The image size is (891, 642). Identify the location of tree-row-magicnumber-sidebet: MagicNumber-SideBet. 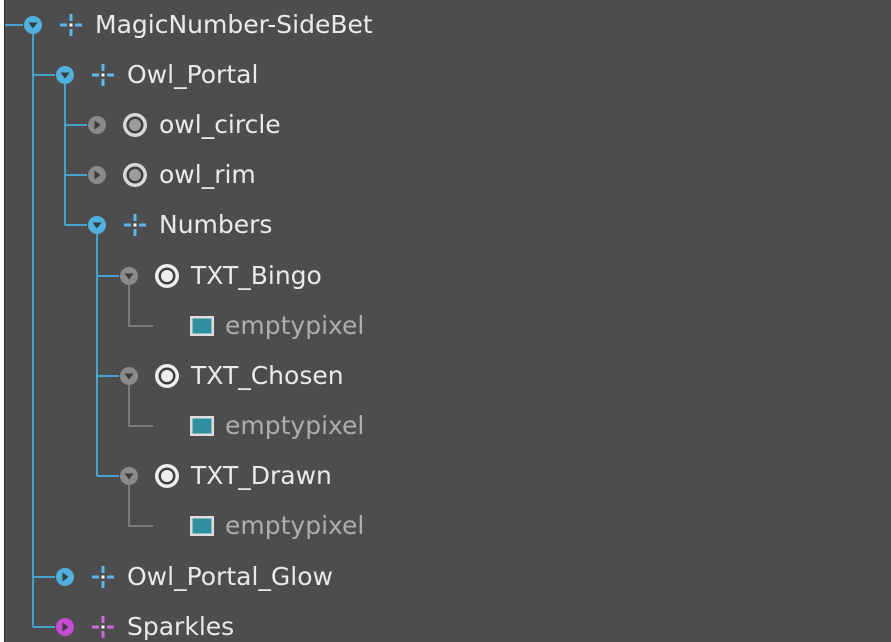
(448, 25).